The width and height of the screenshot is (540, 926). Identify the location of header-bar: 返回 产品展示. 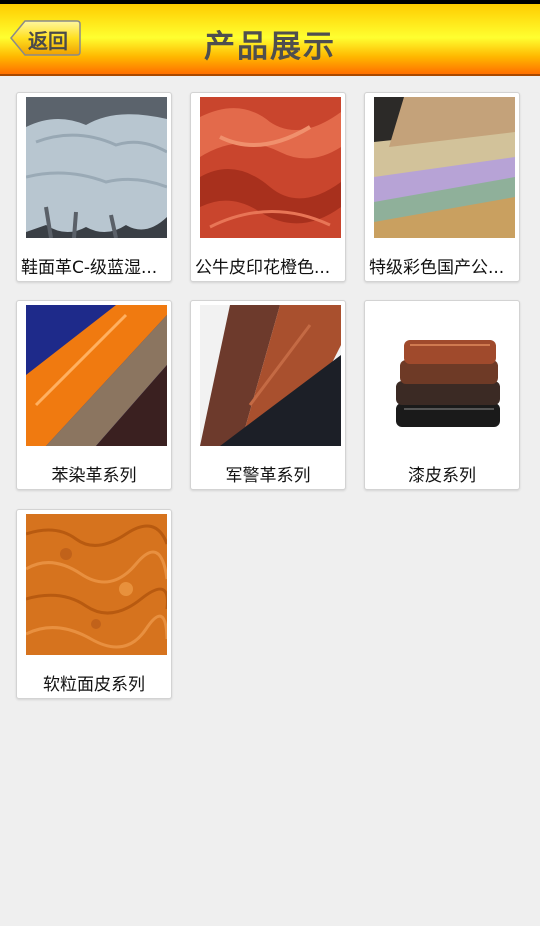
(270, 40).